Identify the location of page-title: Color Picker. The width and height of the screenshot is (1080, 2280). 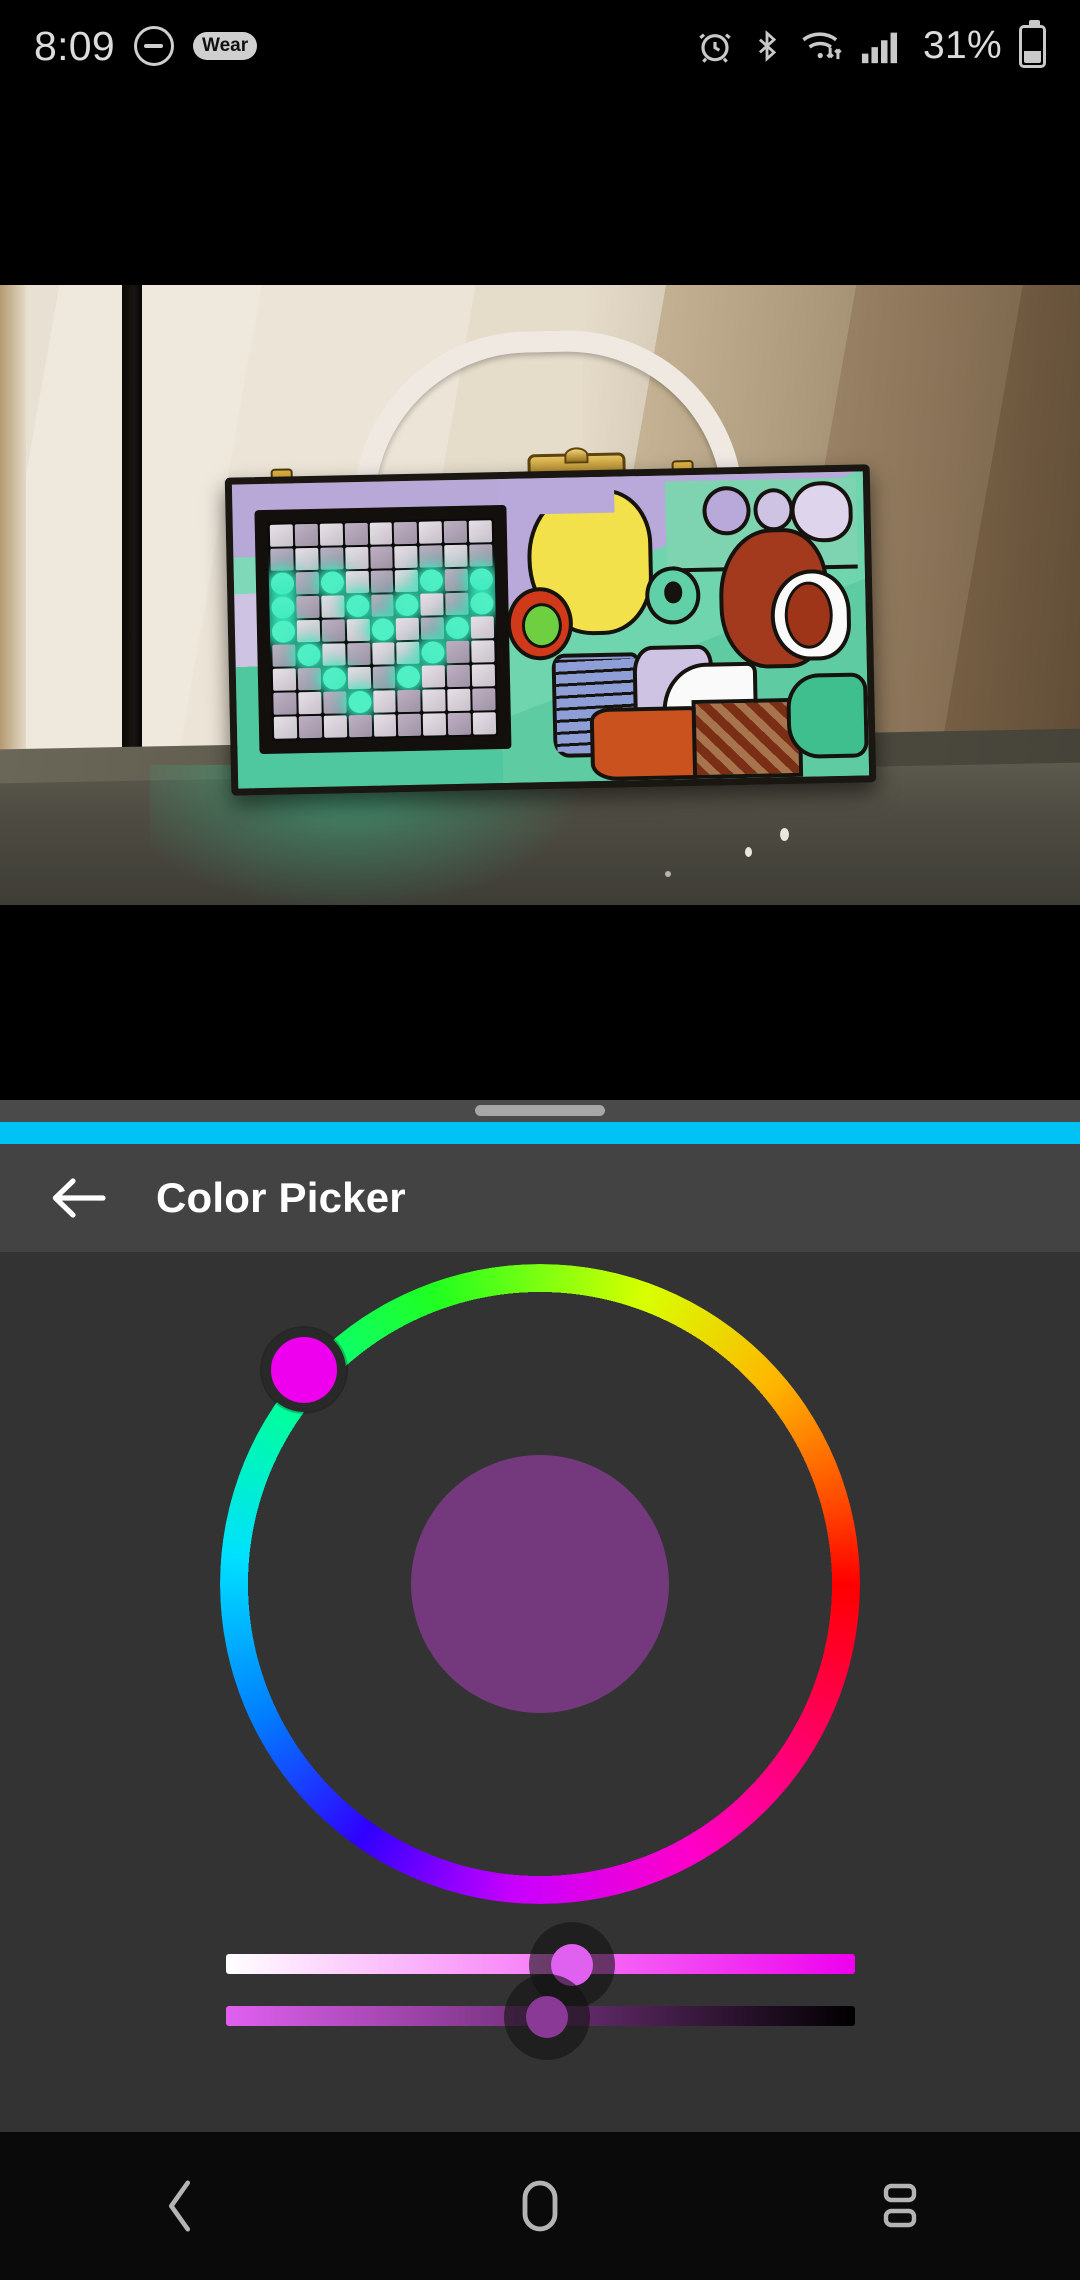
(281, 1197).